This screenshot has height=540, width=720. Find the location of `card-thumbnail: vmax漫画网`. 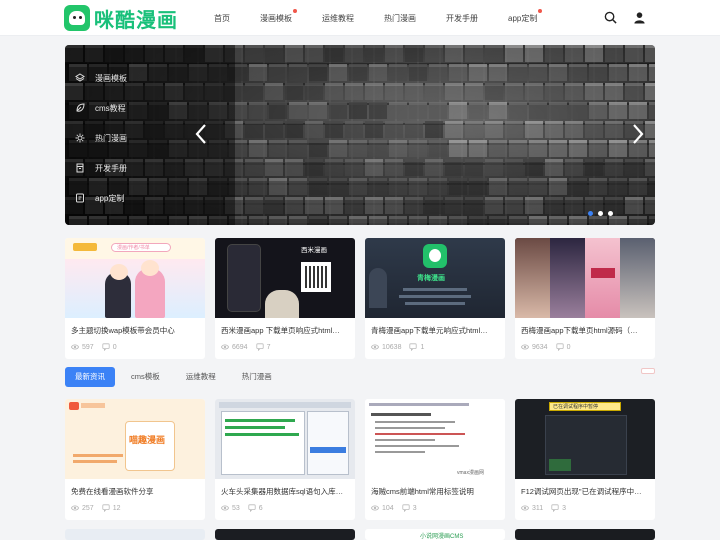

card-thumbnail: vmax漫画网 is located at coordinates (435, 439).